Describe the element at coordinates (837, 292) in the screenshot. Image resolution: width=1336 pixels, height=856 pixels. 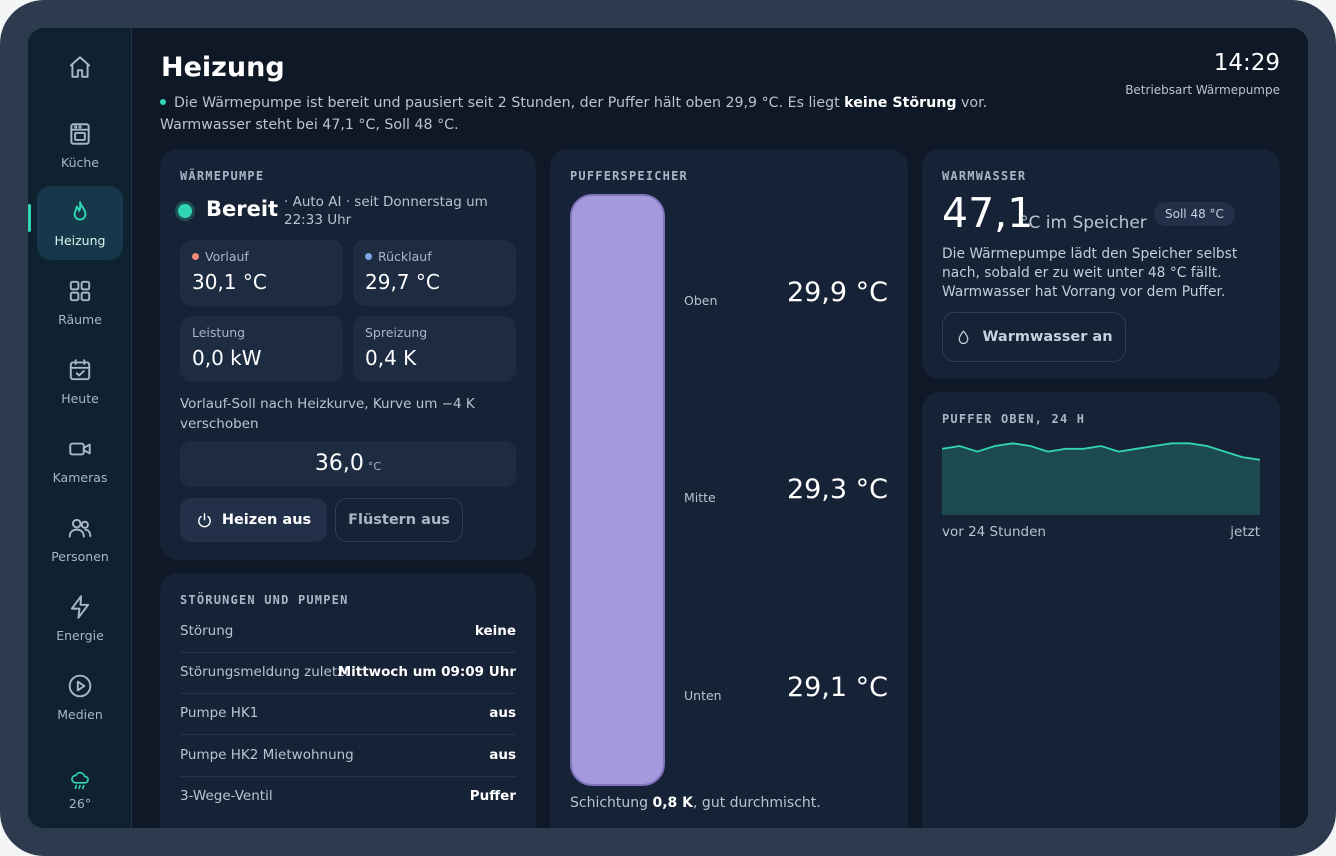
I see `level-value: 29,9 °C` at that location.